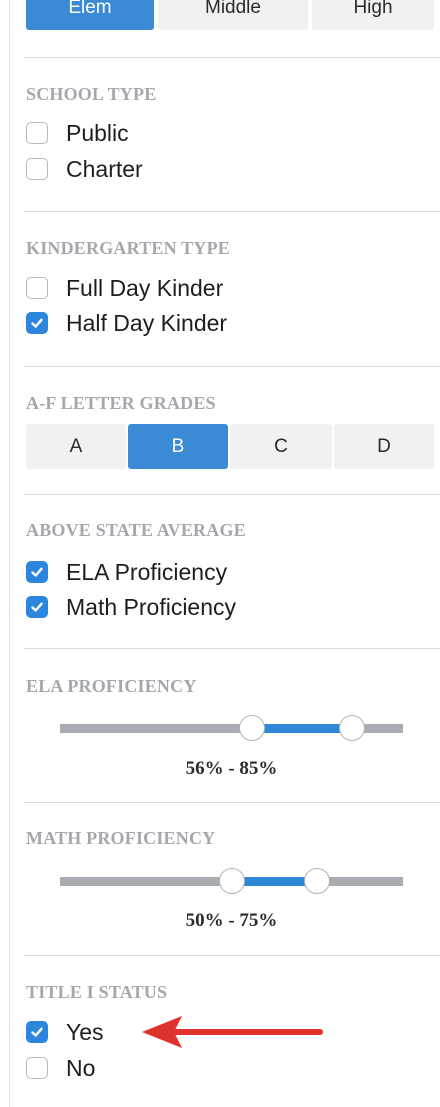  Describe the element at coordinates (231, 728) in the screenshot. I see `ela-proficiency-slider` at that location.